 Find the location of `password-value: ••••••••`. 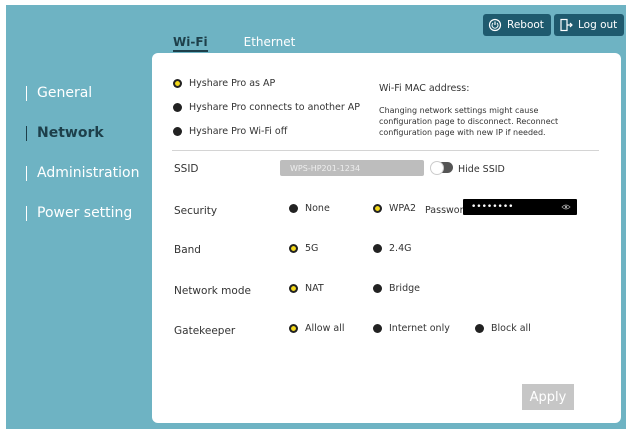

password-value: •••••••• is located at coordinates (492, 207).